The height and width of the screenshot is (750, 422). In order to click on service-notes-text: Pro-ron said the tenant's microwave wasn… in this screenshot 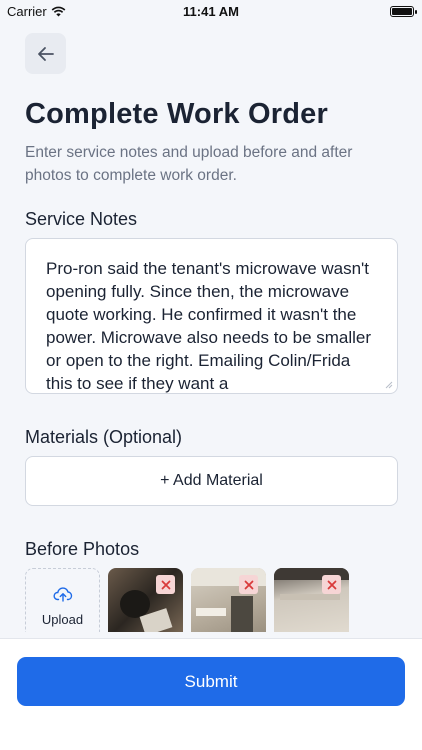, I will do `click(209, 326)`.